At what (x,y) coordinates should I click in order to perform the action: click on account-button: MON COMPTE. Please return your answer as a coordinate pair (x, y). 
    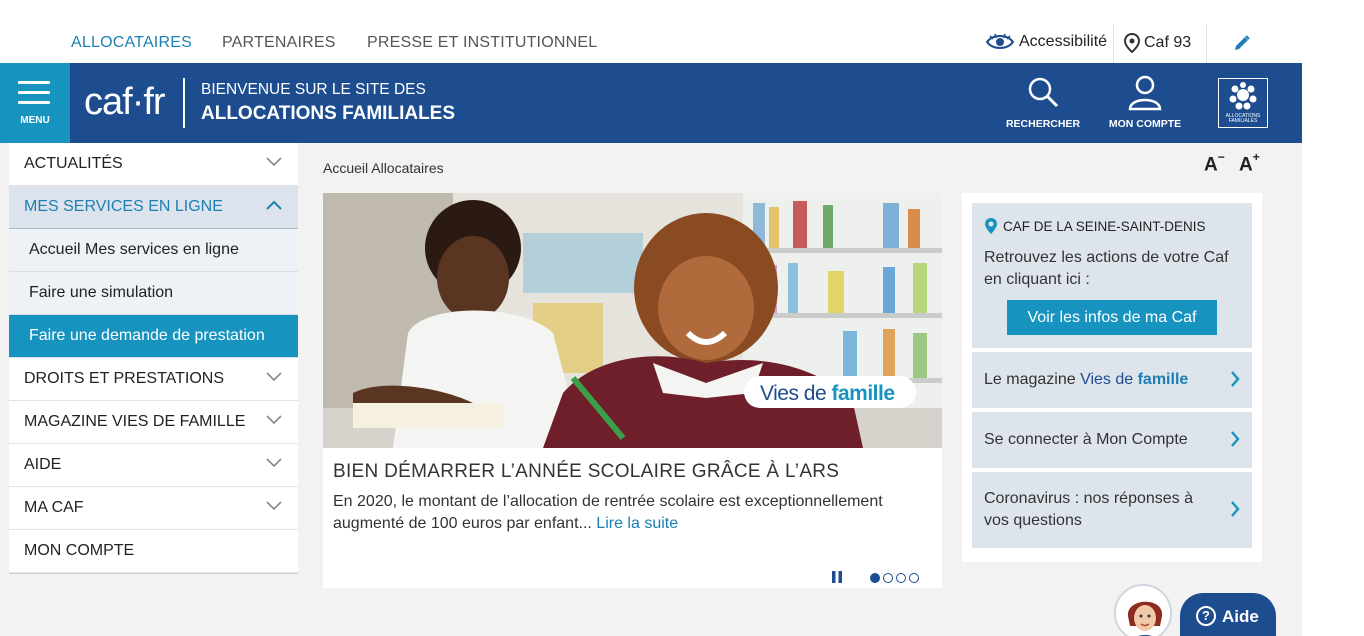
    Looking at the image, I should click on (1145, 103).